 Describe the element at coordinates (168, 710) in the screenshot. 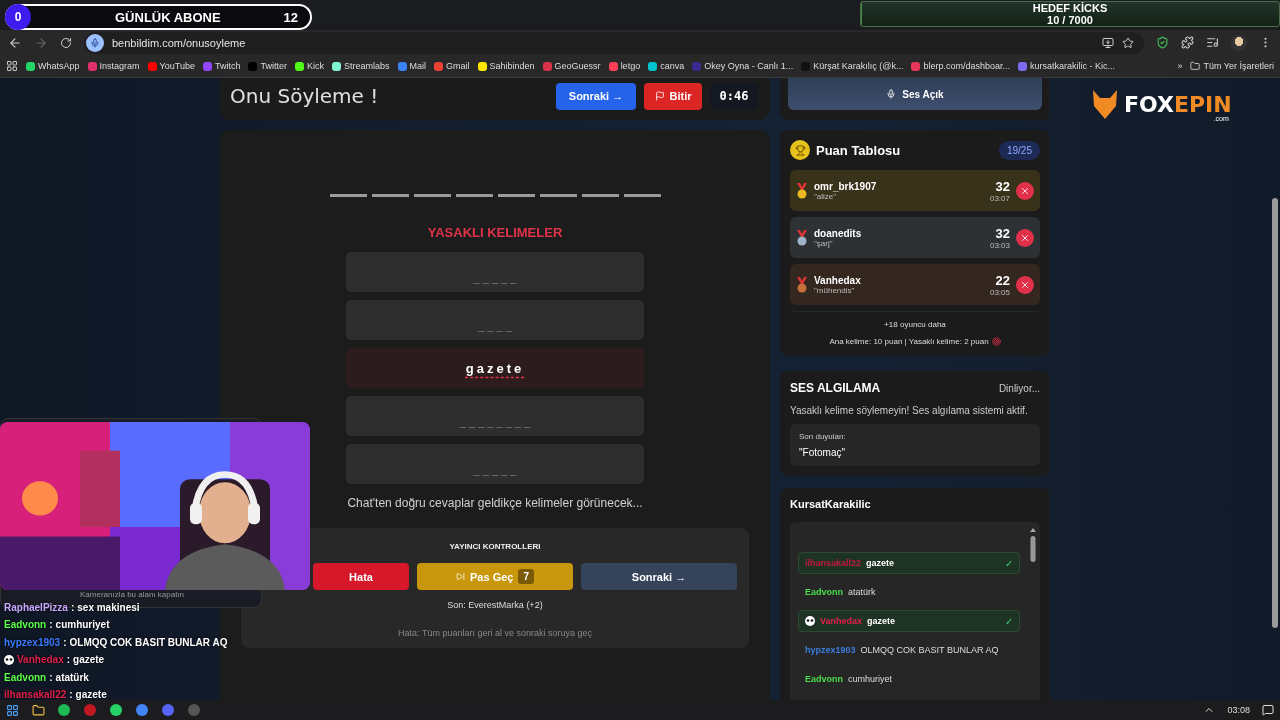

I see `voice-app-icon` at that location.